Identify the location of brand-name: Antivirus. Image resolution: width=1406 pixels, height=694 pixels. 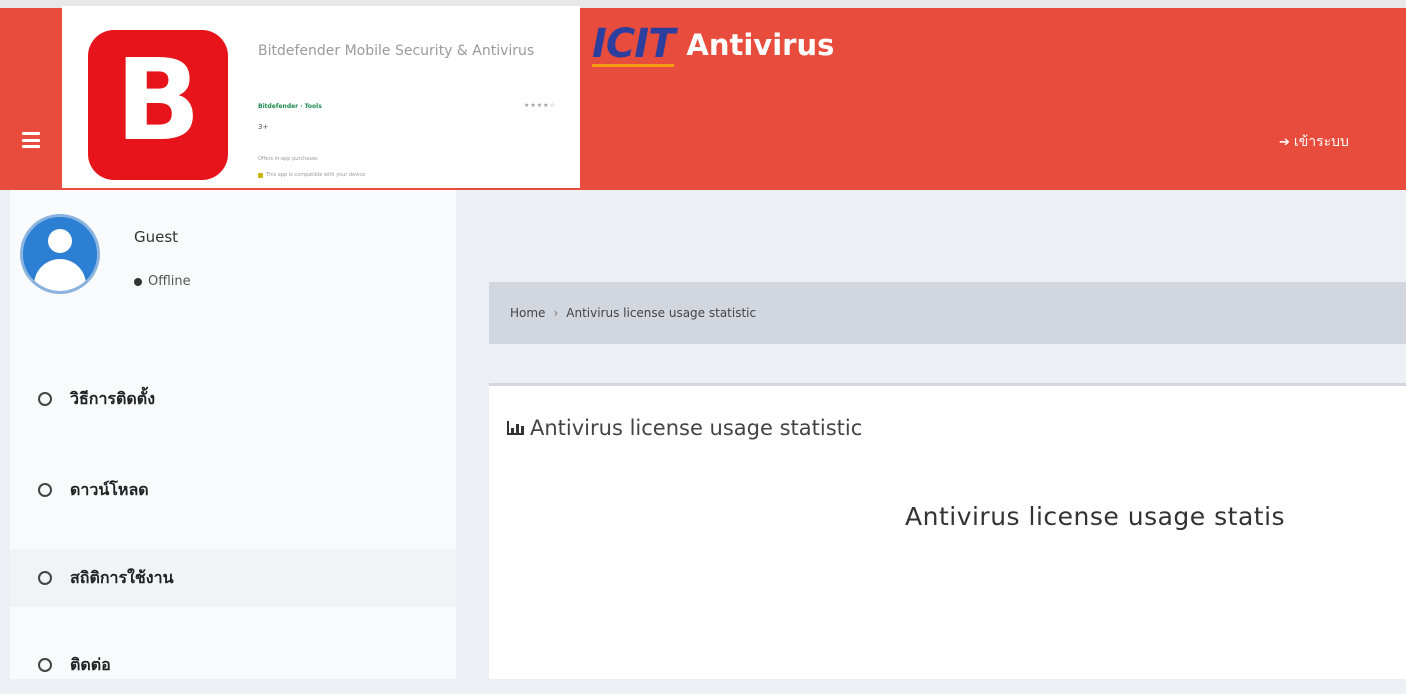
(760, 44).